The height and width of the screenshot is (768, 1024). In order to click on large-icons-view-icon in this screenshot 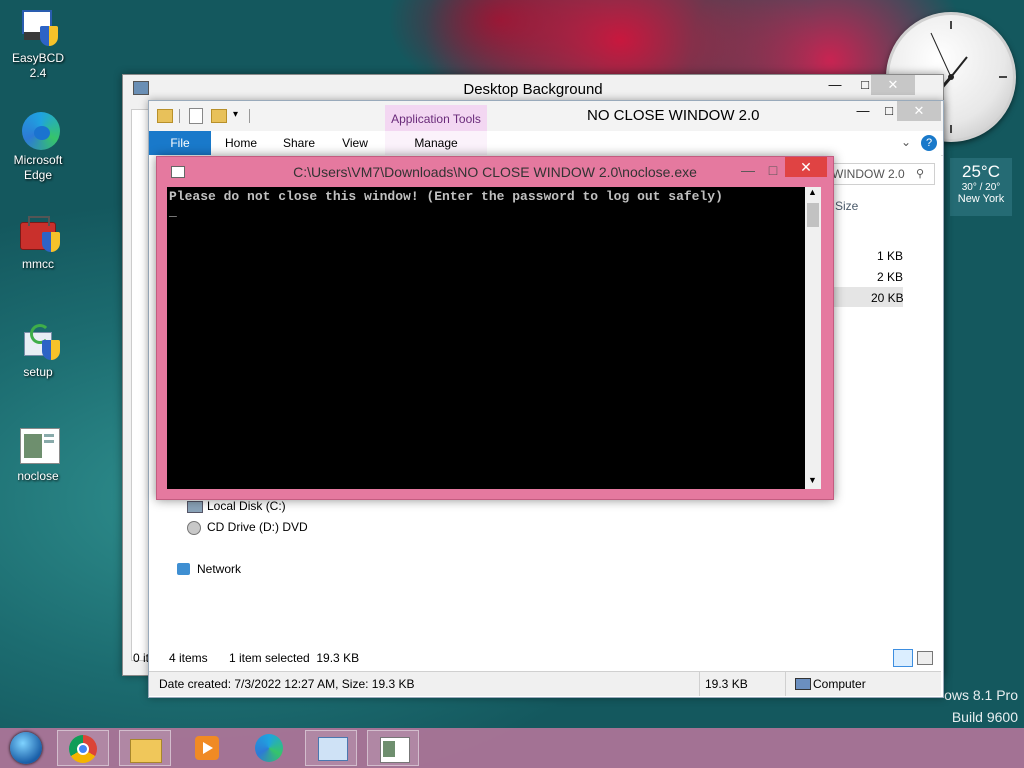, I will do `click(925, 658)`.